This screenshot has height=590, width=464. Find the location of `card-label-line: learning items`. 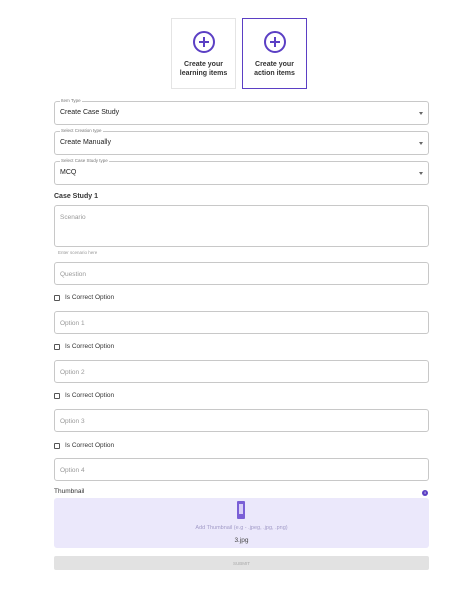

card-label-line: learning items is located at coordinates (203, 73).